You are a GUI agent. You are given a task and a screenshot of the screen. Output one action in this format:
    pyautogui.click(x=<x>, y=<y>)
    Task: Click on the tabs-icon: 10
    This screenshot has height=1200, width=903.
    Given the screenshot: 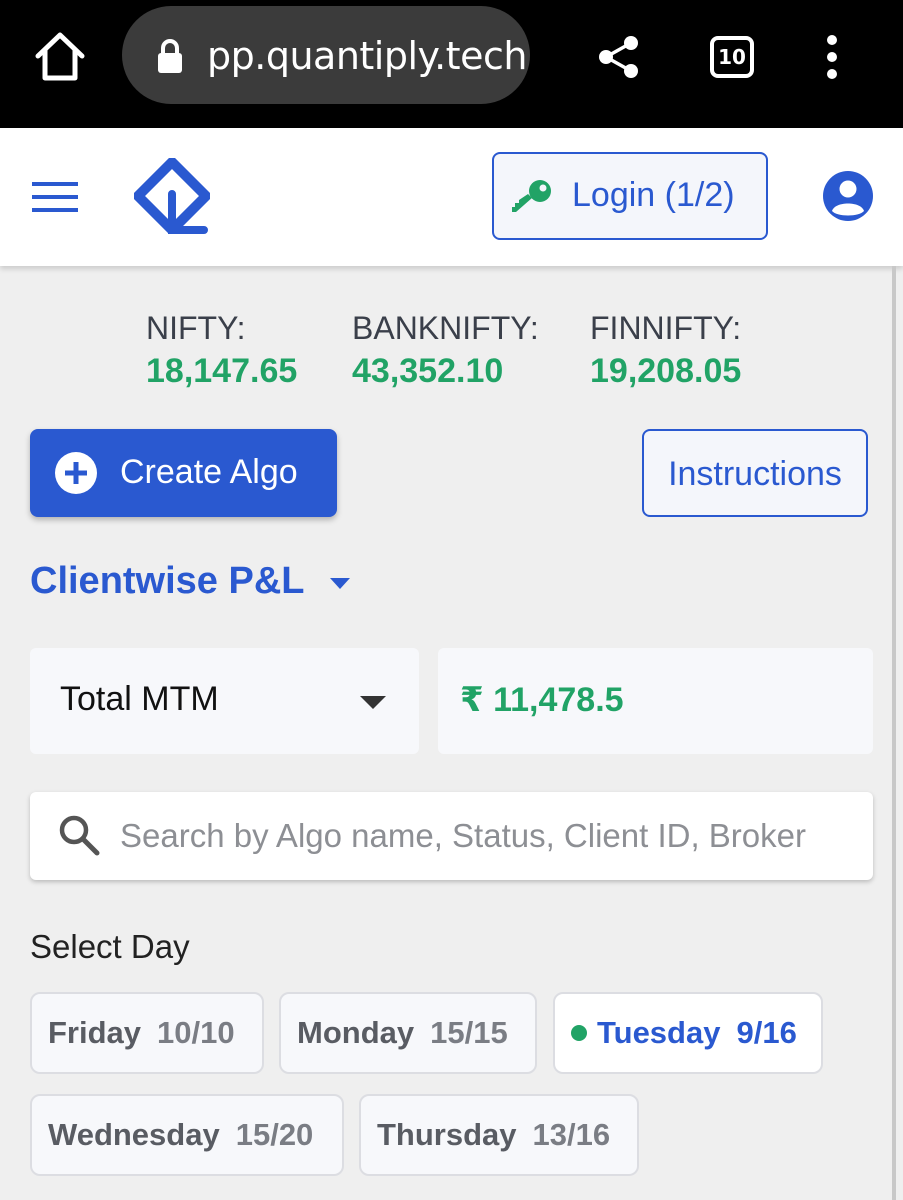 What is the action you would take?
    pyautogui.click(x=732, y=57)
    